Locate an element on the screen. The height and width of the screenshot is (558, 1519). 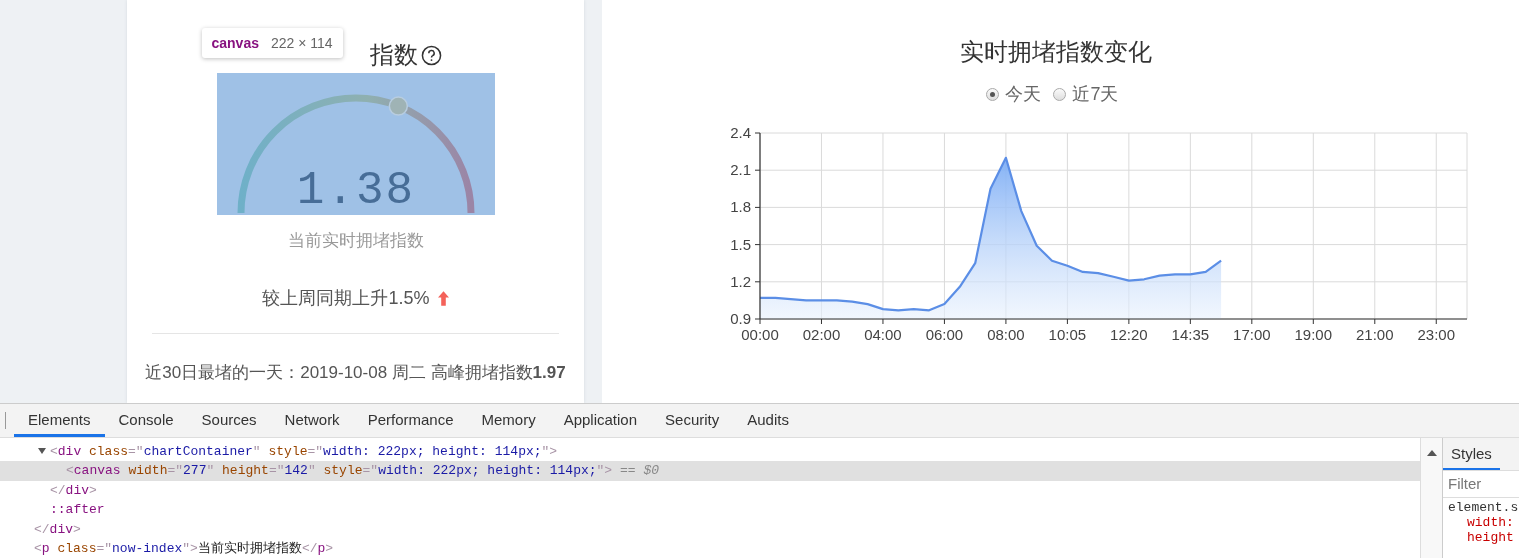
worst-day-text: 近30日最堵的一天：2019-10-08 周二 高峰拥堵指数1.97 is located at coordinates (355, 373).